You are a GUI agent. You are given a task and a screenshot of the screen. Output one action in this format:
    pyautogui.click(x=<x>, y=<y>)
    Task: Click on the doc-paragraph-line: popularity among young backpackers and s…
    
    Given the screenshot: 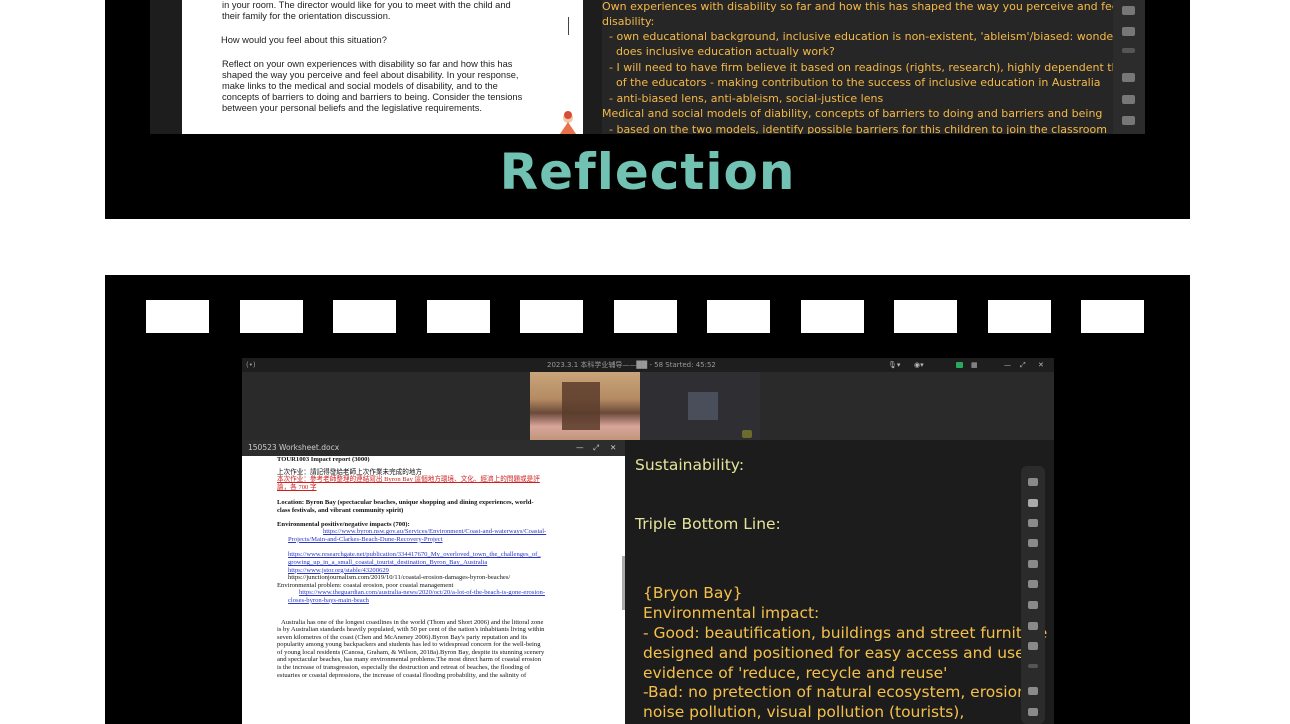 What is the action you would take?
    pyautogui.click(x=409, y=645)
    